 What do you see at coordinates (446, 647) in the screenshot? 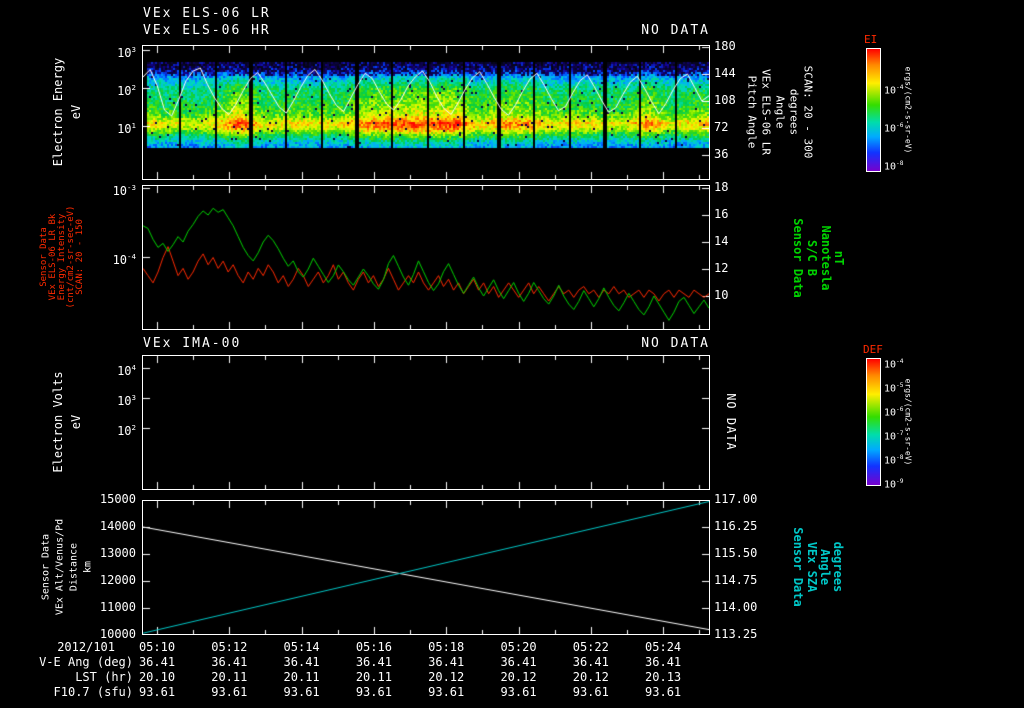
I see `time-tick-label: 05:18` at bounding box center [446, 647].